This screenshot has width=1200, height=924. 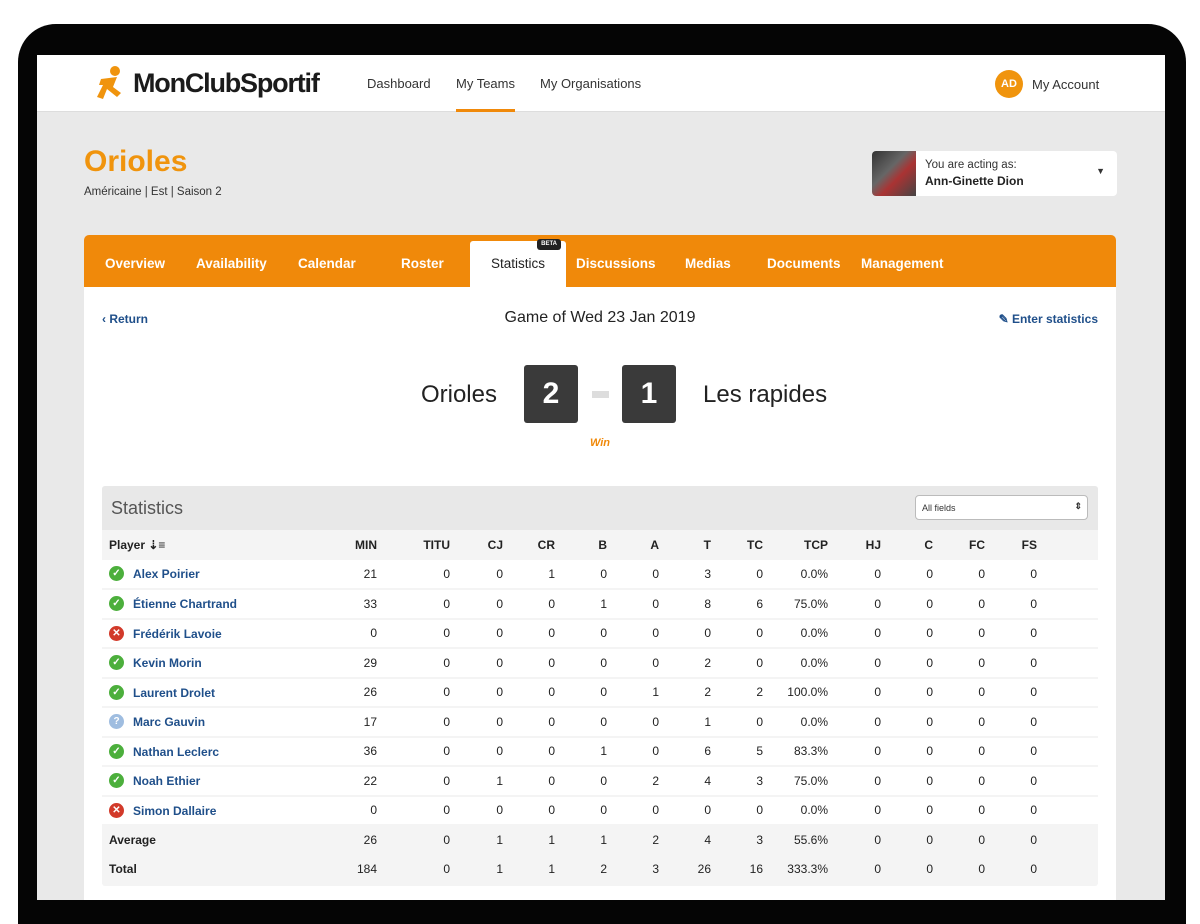 I want to click on player-cell: ✕ Simon Dallaire, so click(x=212, y=810).